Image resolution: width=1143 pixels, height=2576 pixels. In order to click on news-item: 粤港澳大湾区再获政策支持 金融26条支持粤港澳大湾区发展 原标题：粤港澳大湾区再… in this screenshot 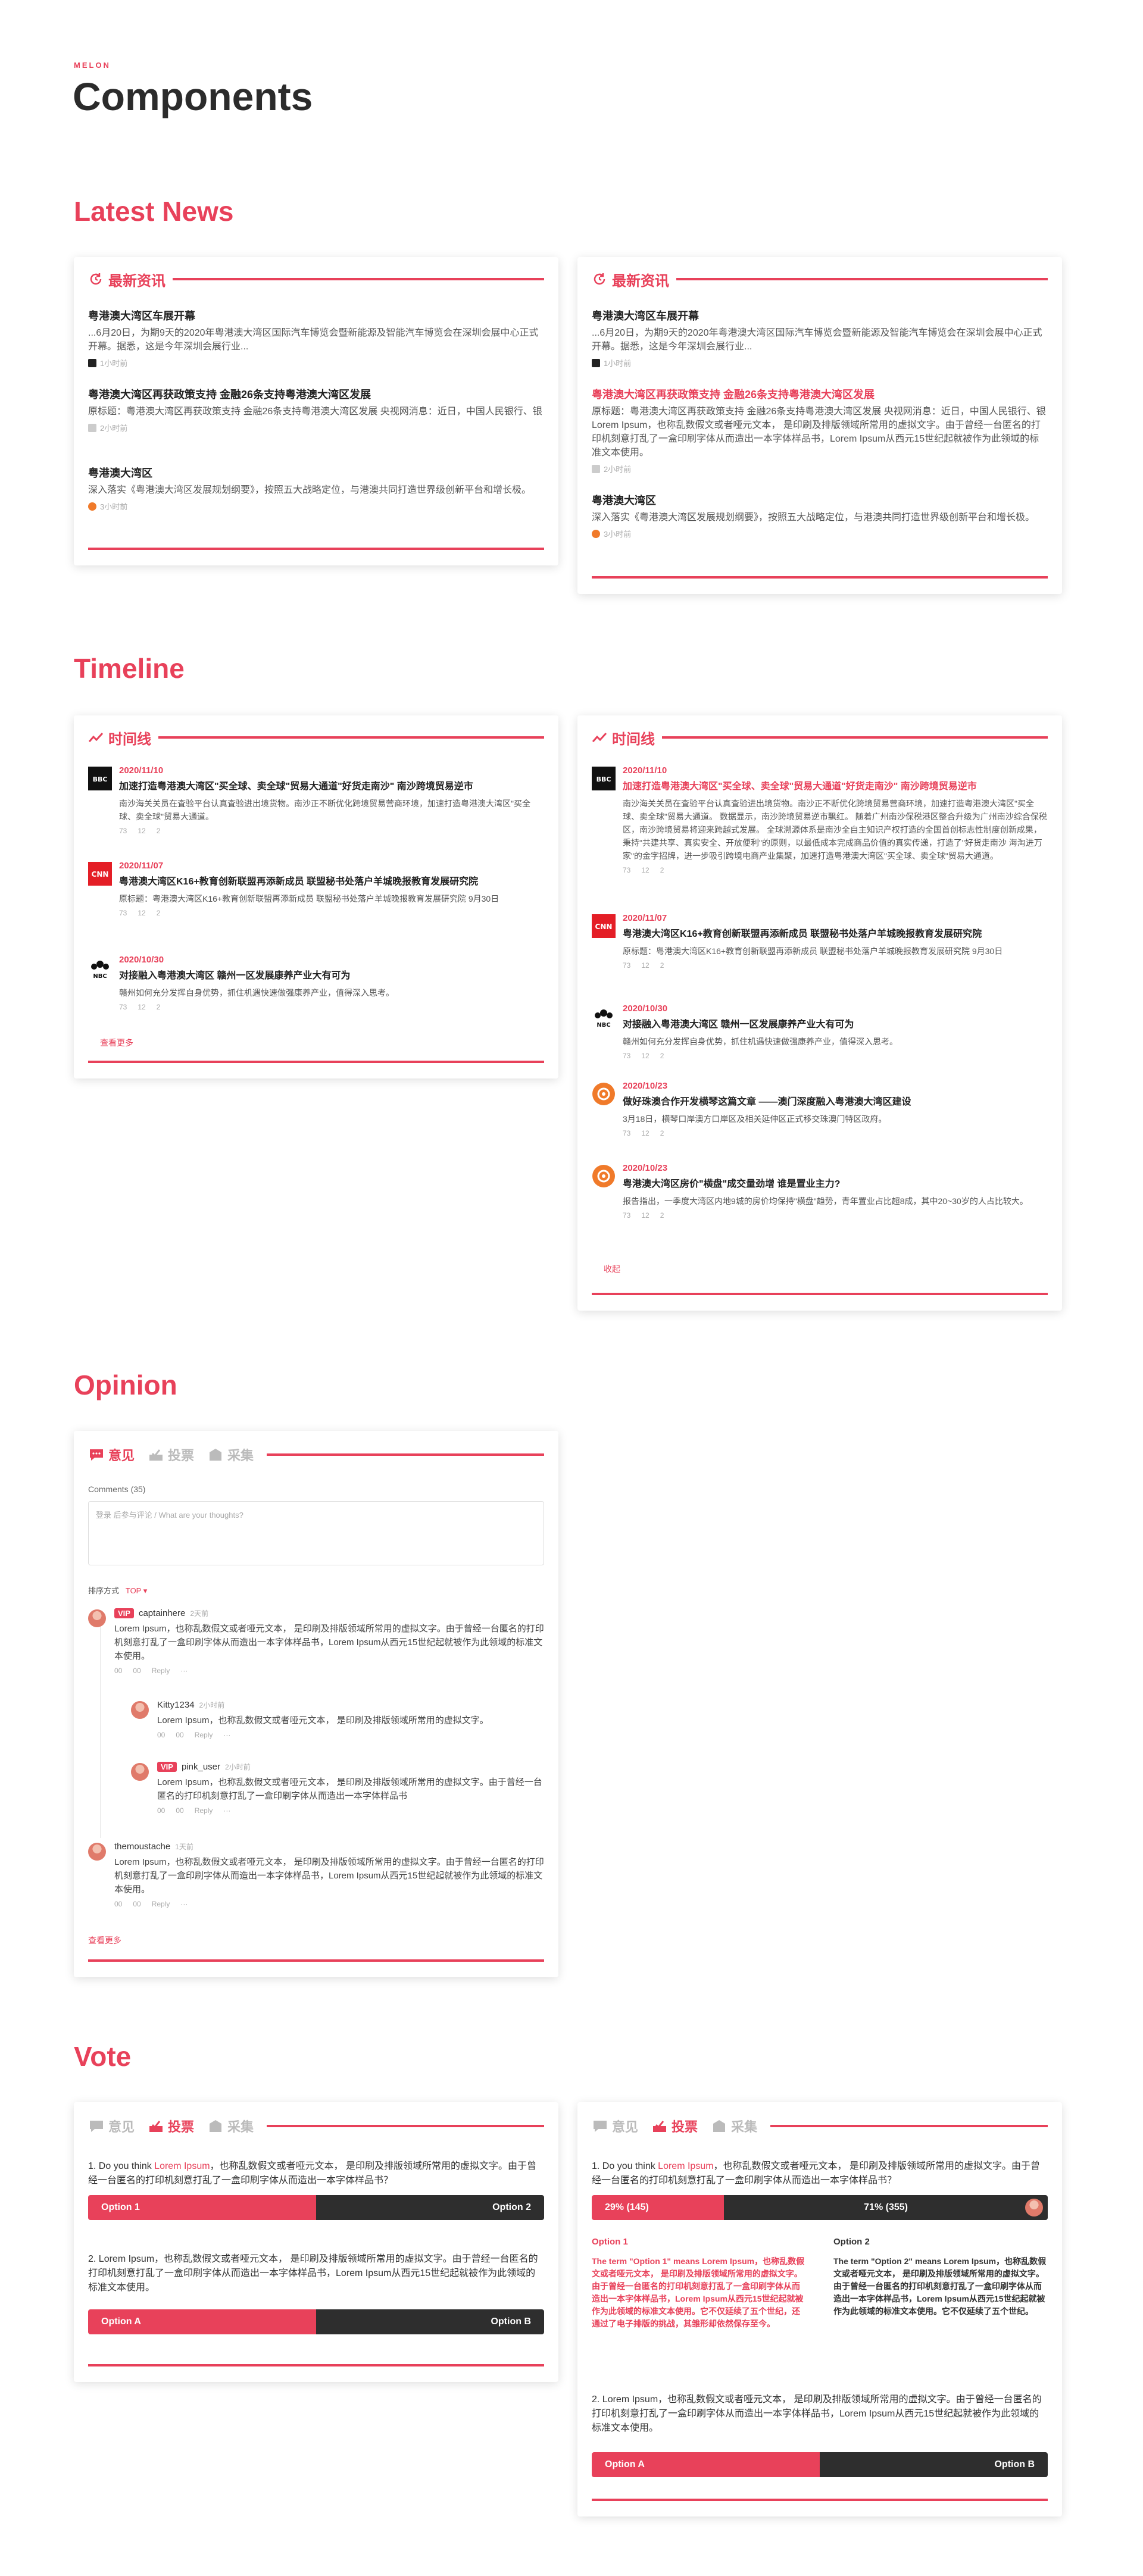, I will do `click(316, 410)`.